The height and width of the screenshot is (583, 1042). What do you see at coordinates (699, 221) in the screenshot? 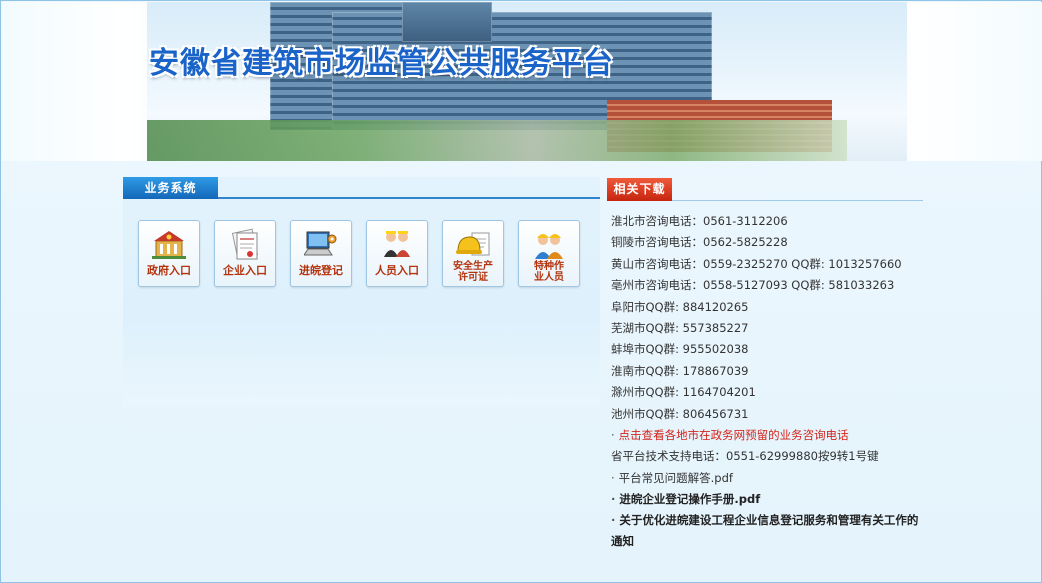
I see `list-item: 淮北市咨询电话：0561-3112206` at bounding box center [699, 221].